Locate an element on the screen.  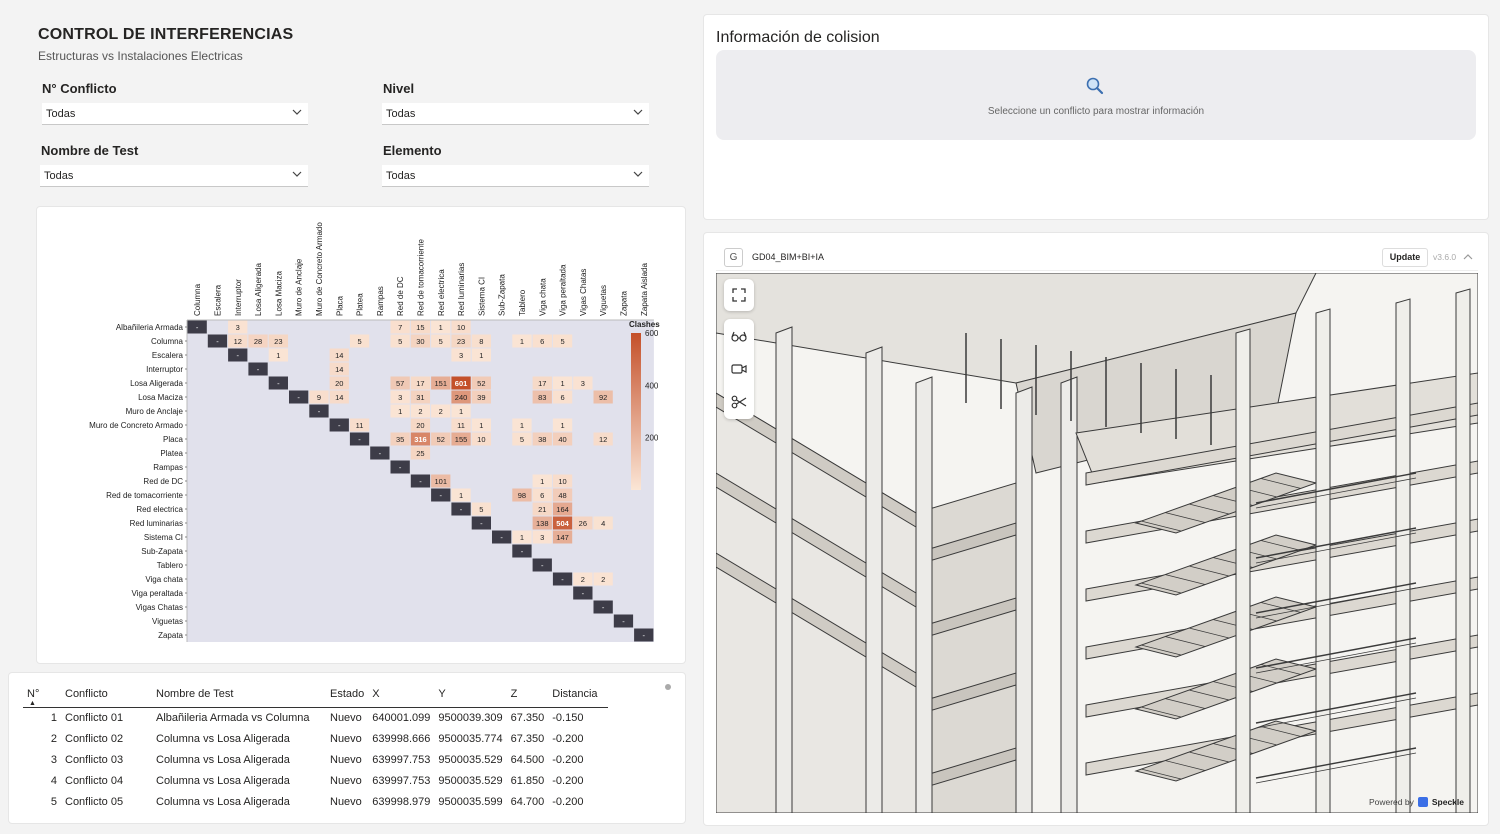
column-header-n: N° ▲ is located at coordinates (42, 694).